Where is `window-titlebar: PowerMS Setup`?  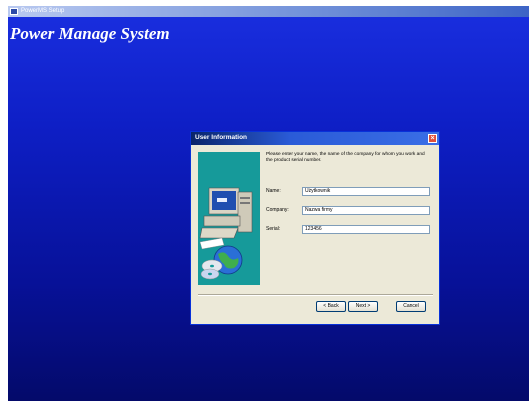
window-titlebar: PowerMS Setup is located at coordinates (268, 11).